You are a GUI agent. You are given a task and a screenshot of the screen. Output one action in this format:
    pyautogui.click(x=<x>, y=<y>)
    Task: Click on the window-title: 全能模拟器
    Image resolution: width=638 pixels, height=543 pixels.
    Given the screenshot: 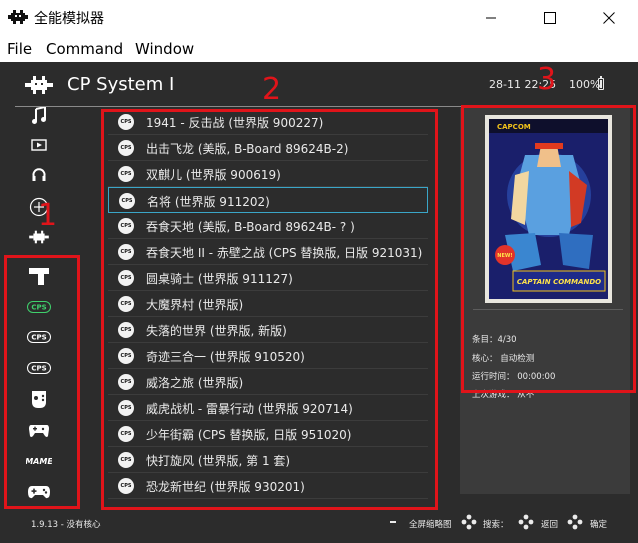 What is the action you would take?
    pyautogui.click(x=69, y=19)
    